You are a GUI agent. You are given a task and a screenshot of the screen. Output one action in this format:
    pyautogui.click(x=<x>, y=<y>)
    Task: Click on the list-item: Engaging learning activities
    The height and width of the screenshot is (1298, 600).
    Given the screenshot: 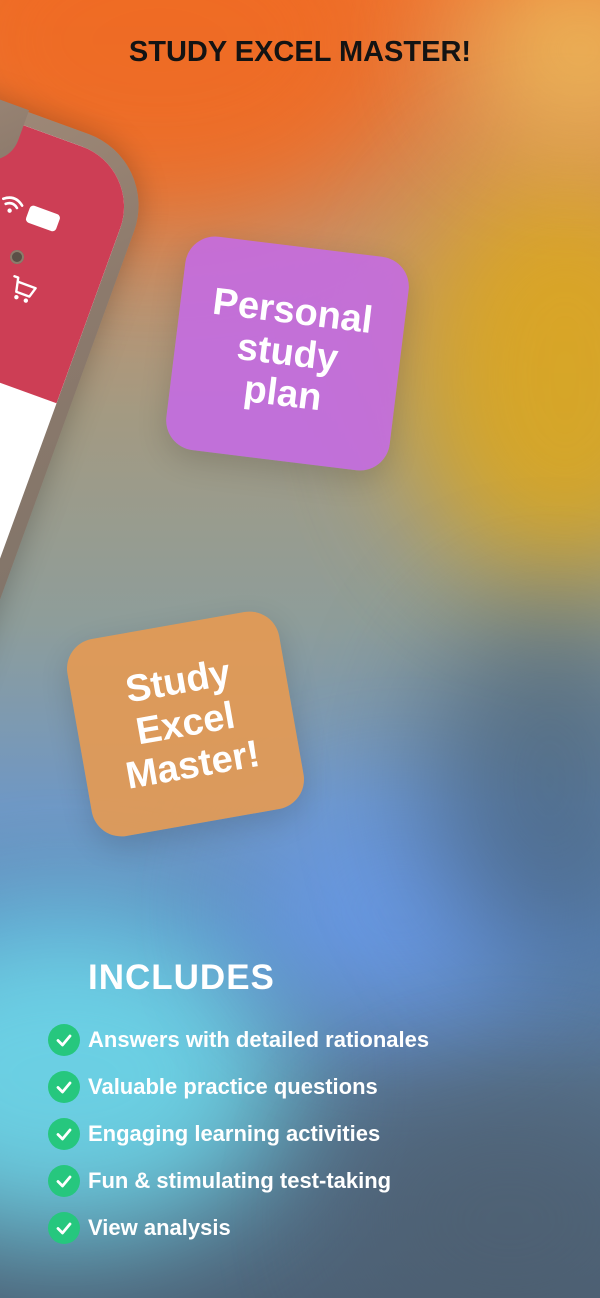 What is the action you would take?
    pyautogui.click(x=318, y=1133)
    